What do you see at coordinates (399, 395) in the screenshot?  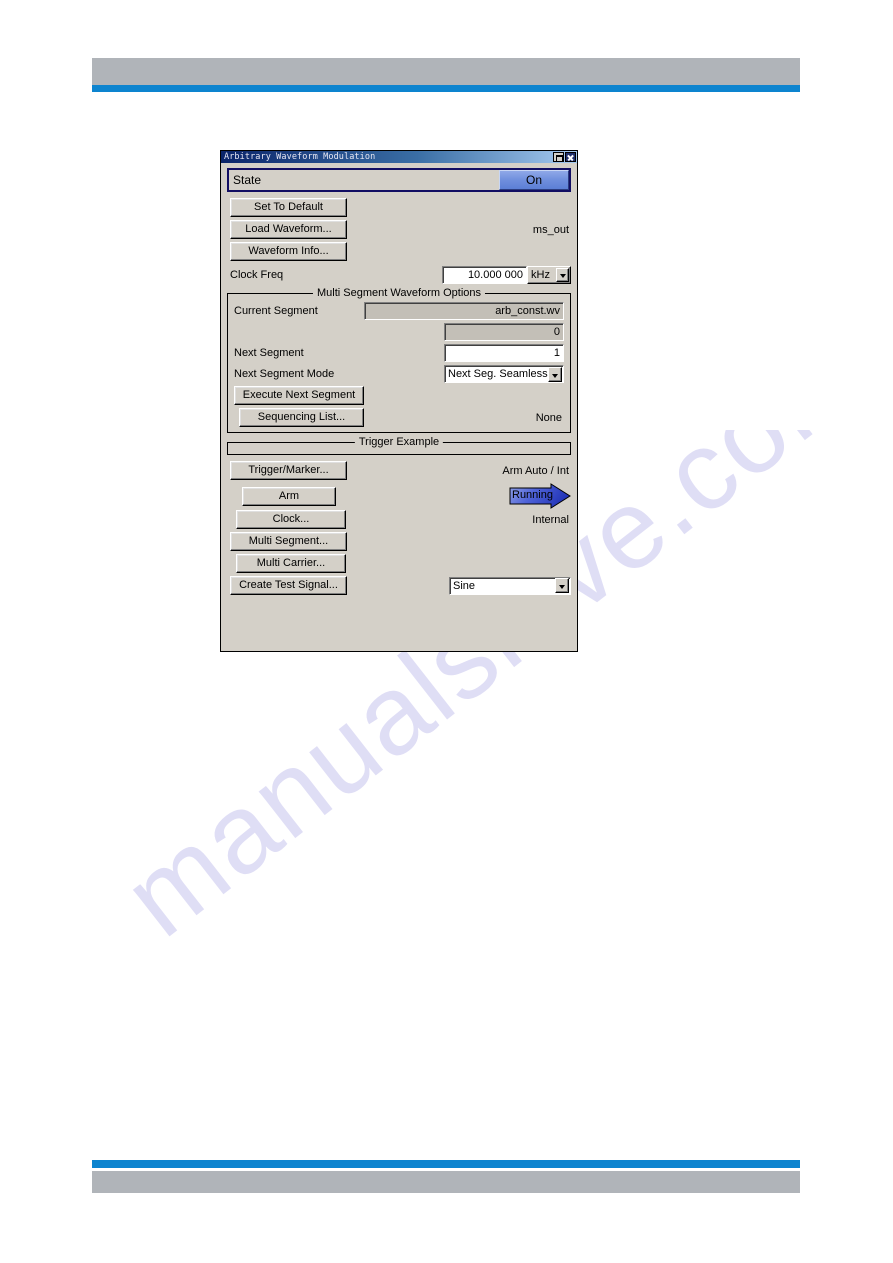 I see `execute-next-segment-row: Execute Next Segment` at bounding box center [399, 395].